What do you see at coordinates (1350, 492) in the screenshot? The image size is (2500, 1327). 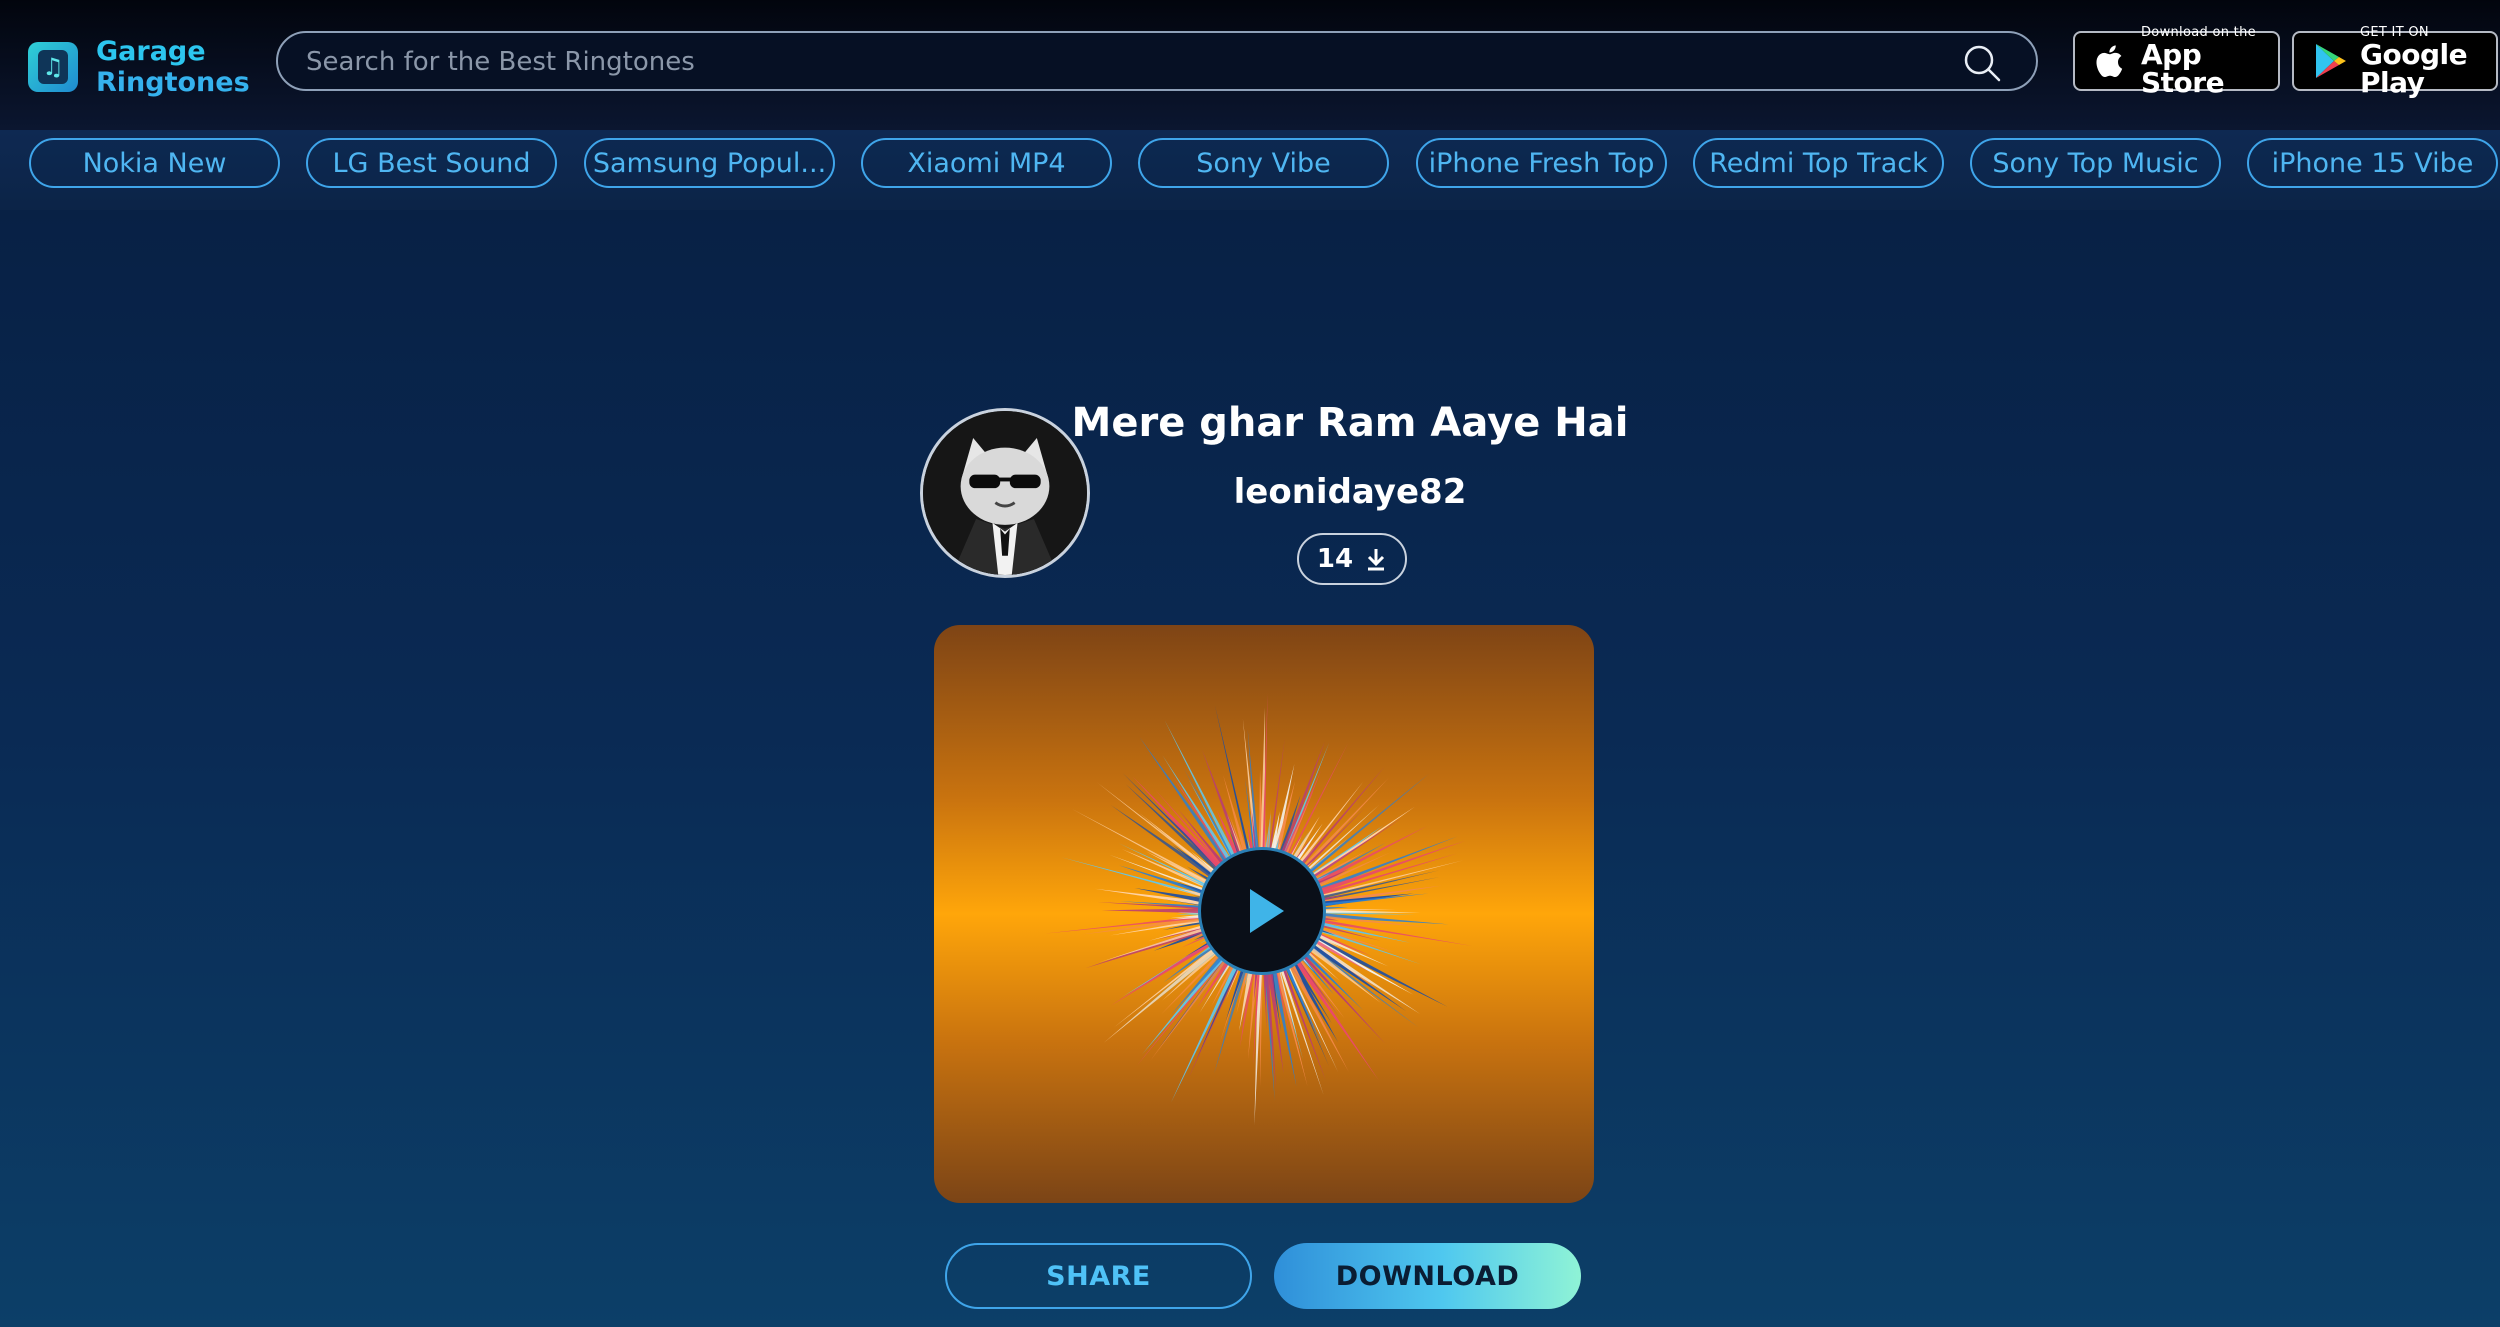 I see `ringtone-author: leonidaye82` at bounding box center [1350, 492].